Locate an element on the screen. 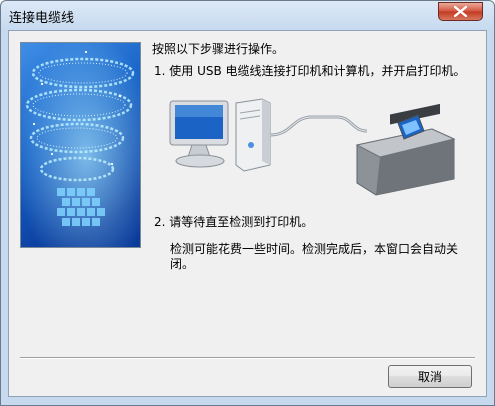 The width and height of the screenshot is (495, 406). footer-divider is located at coordinates (247, 358).